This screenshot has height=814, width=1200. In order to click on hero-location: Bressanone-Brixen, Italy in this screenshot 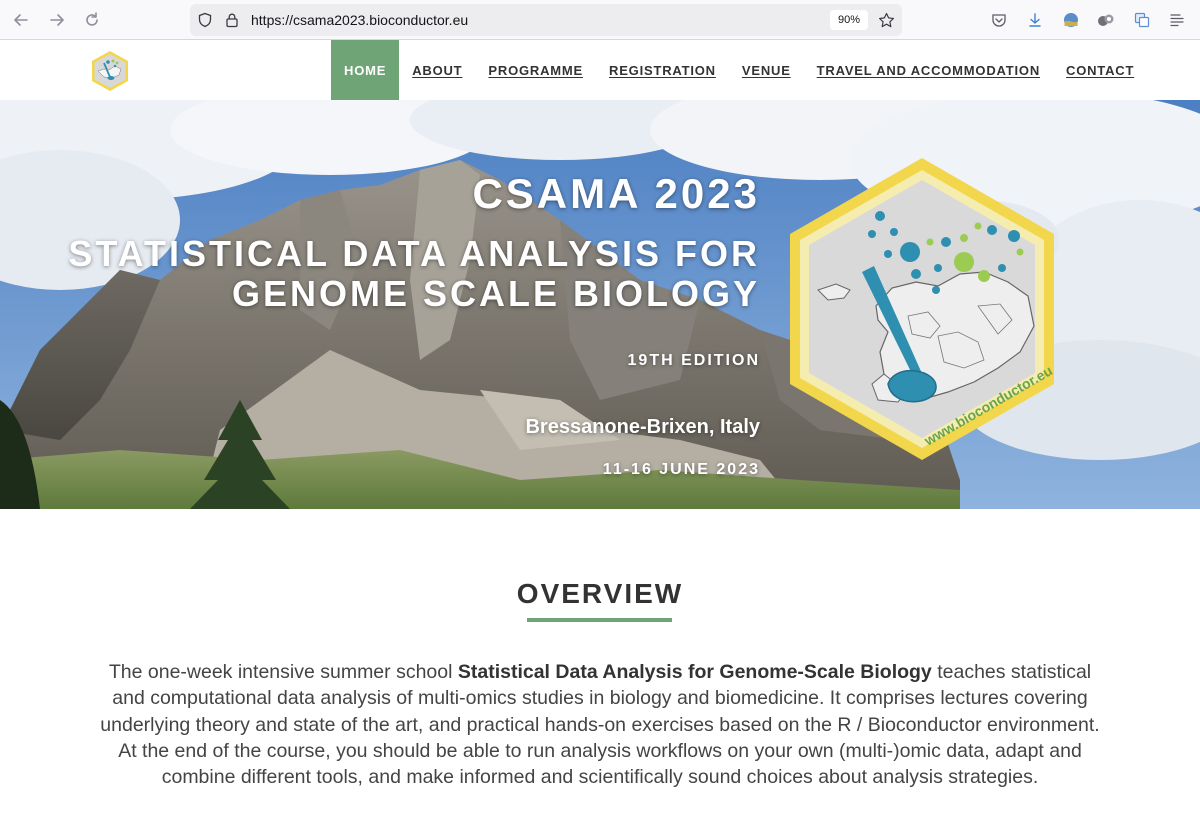, I will do `click(642, 427)`.